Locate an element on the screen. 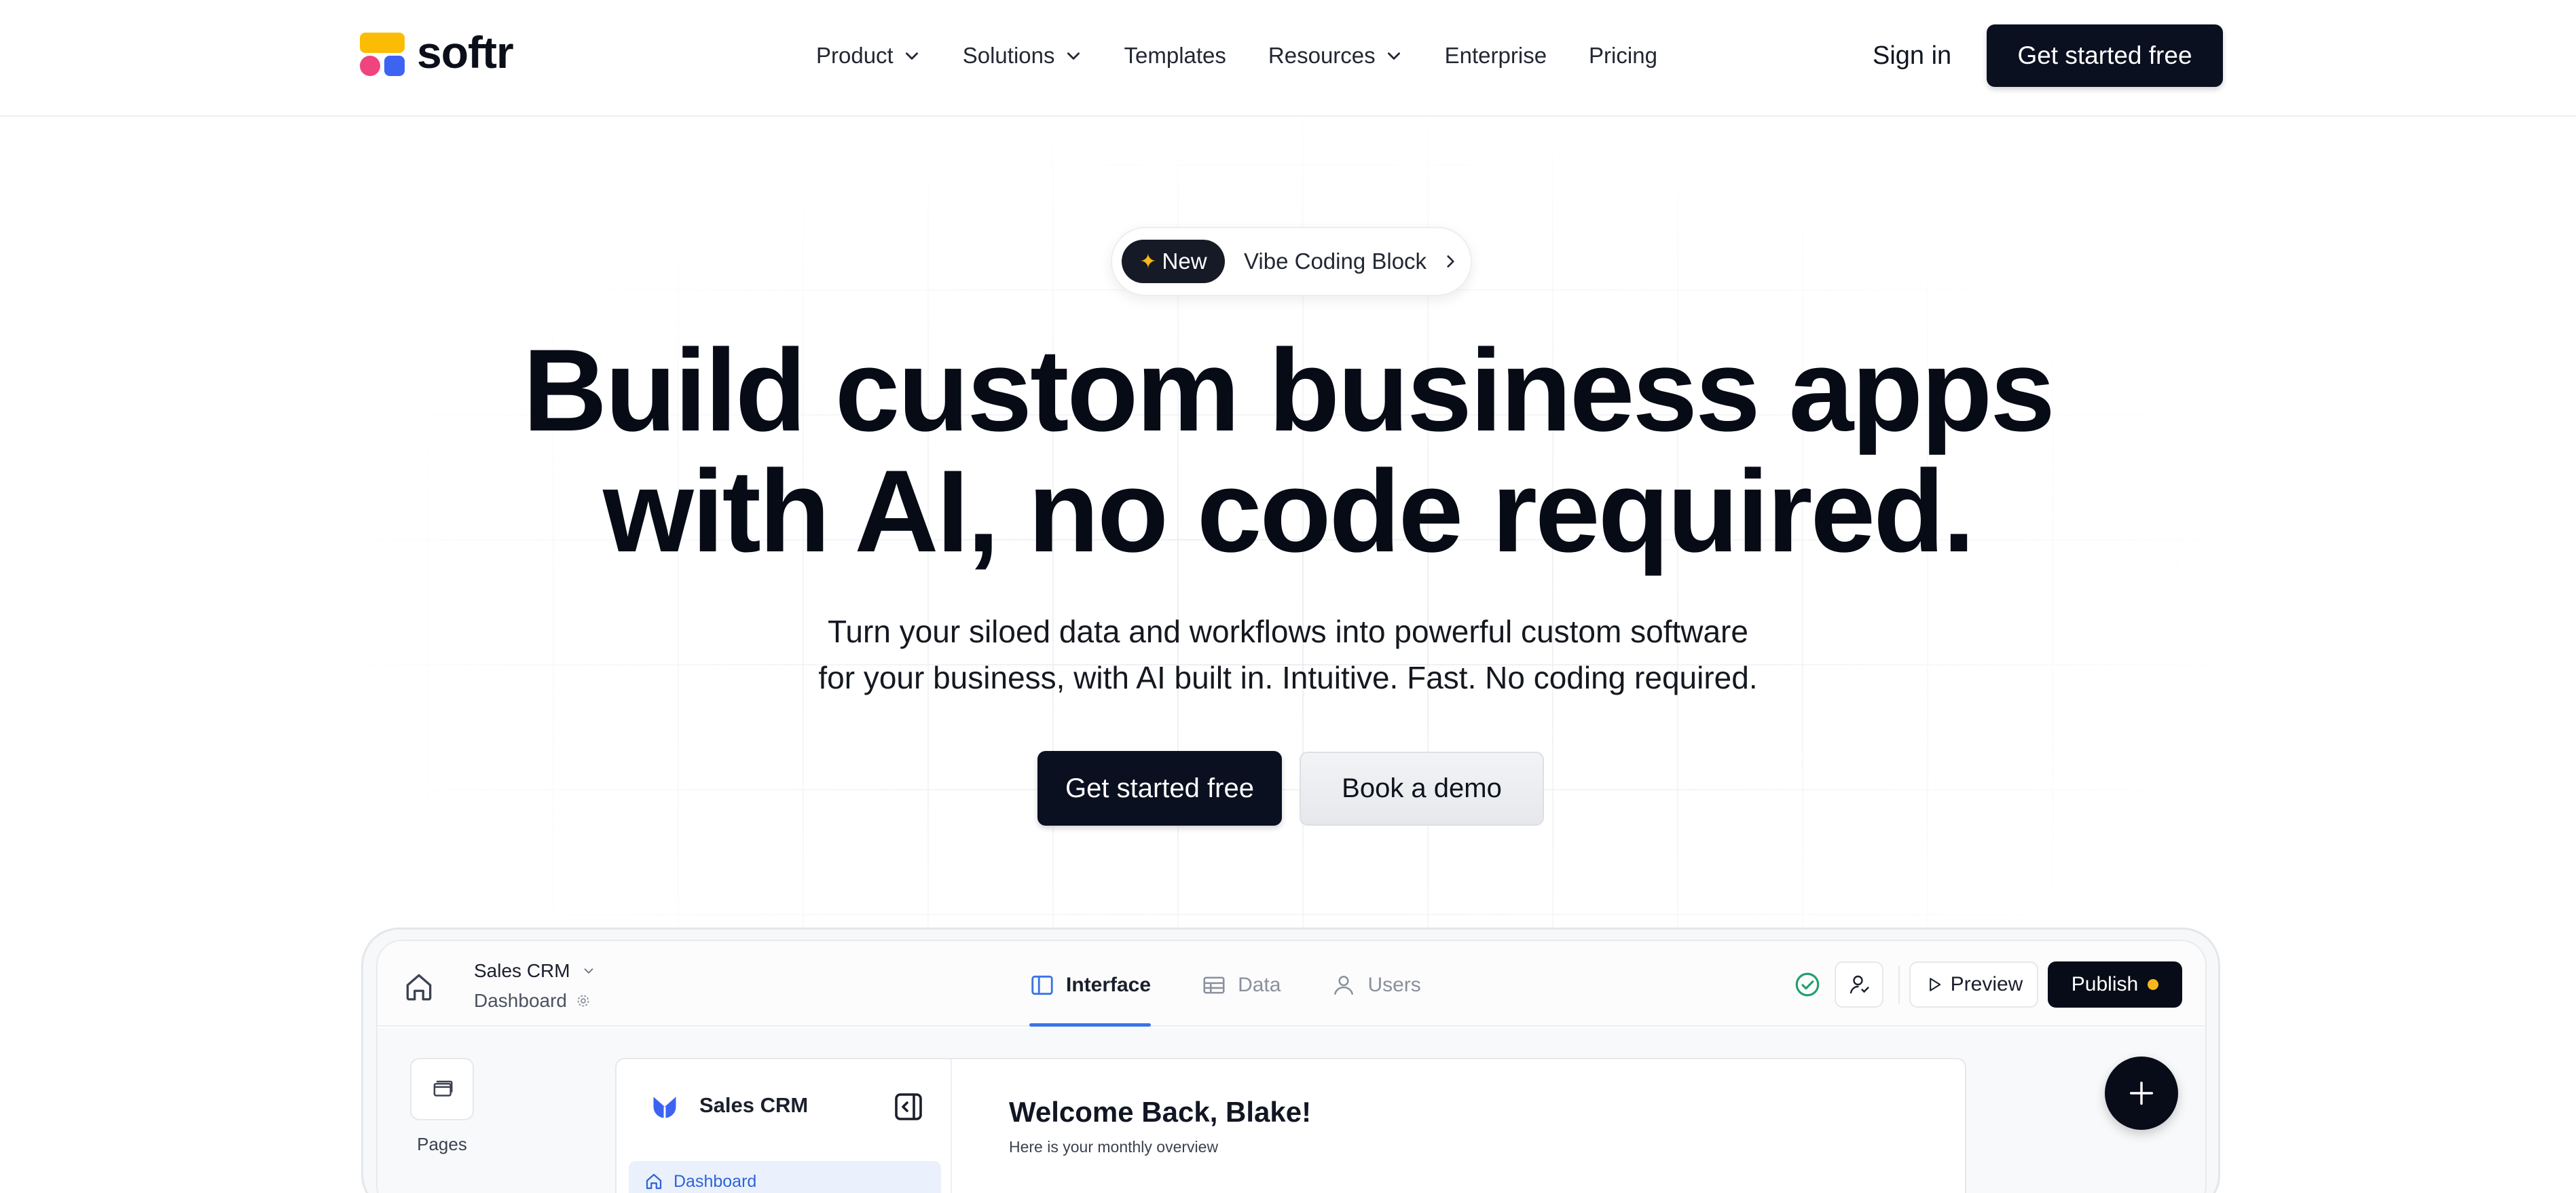 This screenshot has height=1193, width=2576. nav-item-label: Templates is located at coordinates (1175, 55).